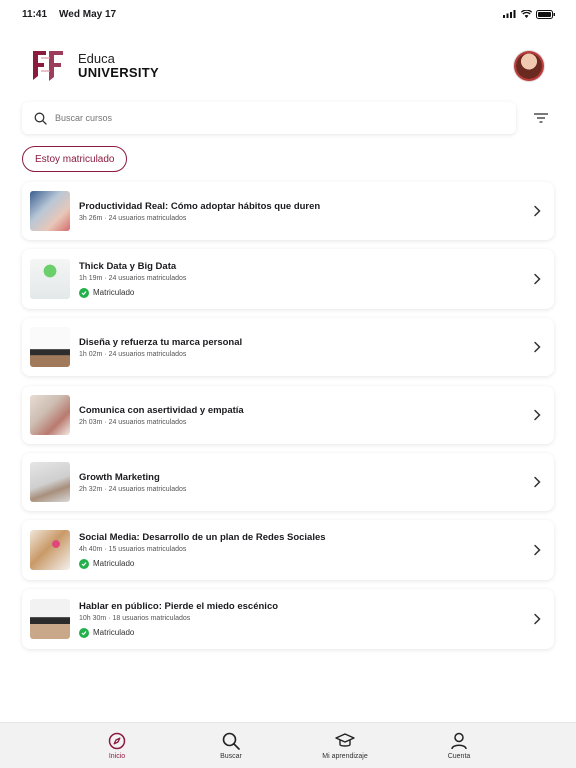 Image resolution: width=576 pixels, height=768 pixels. What do you see at coordinates (117, 740) in the screenshot?
I see `compass-icon` at bounding box center [117, 740].